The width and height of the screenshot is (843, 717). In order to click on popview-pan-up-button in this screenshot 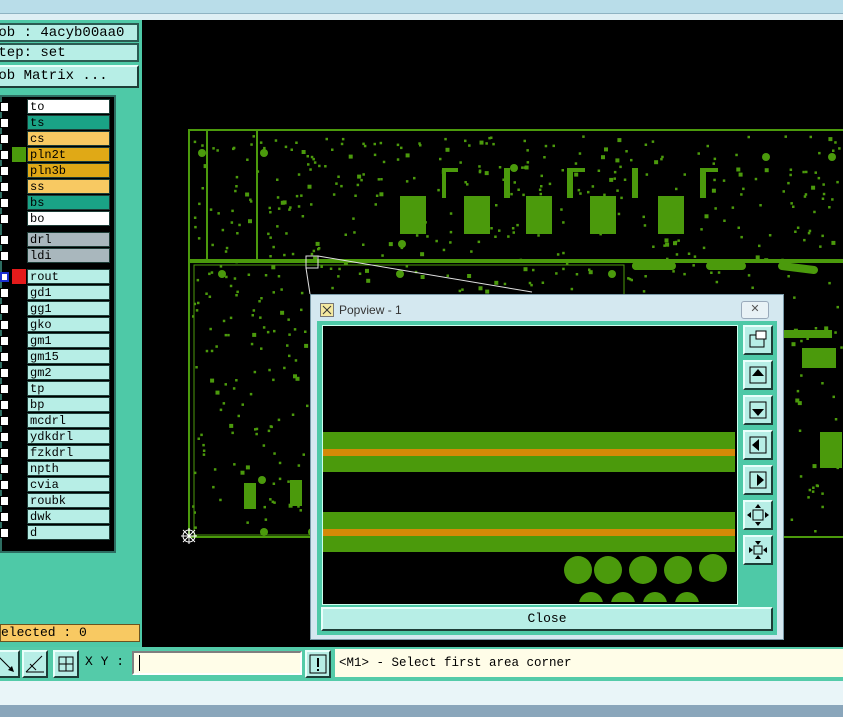, I will do `click(758, 375)`.